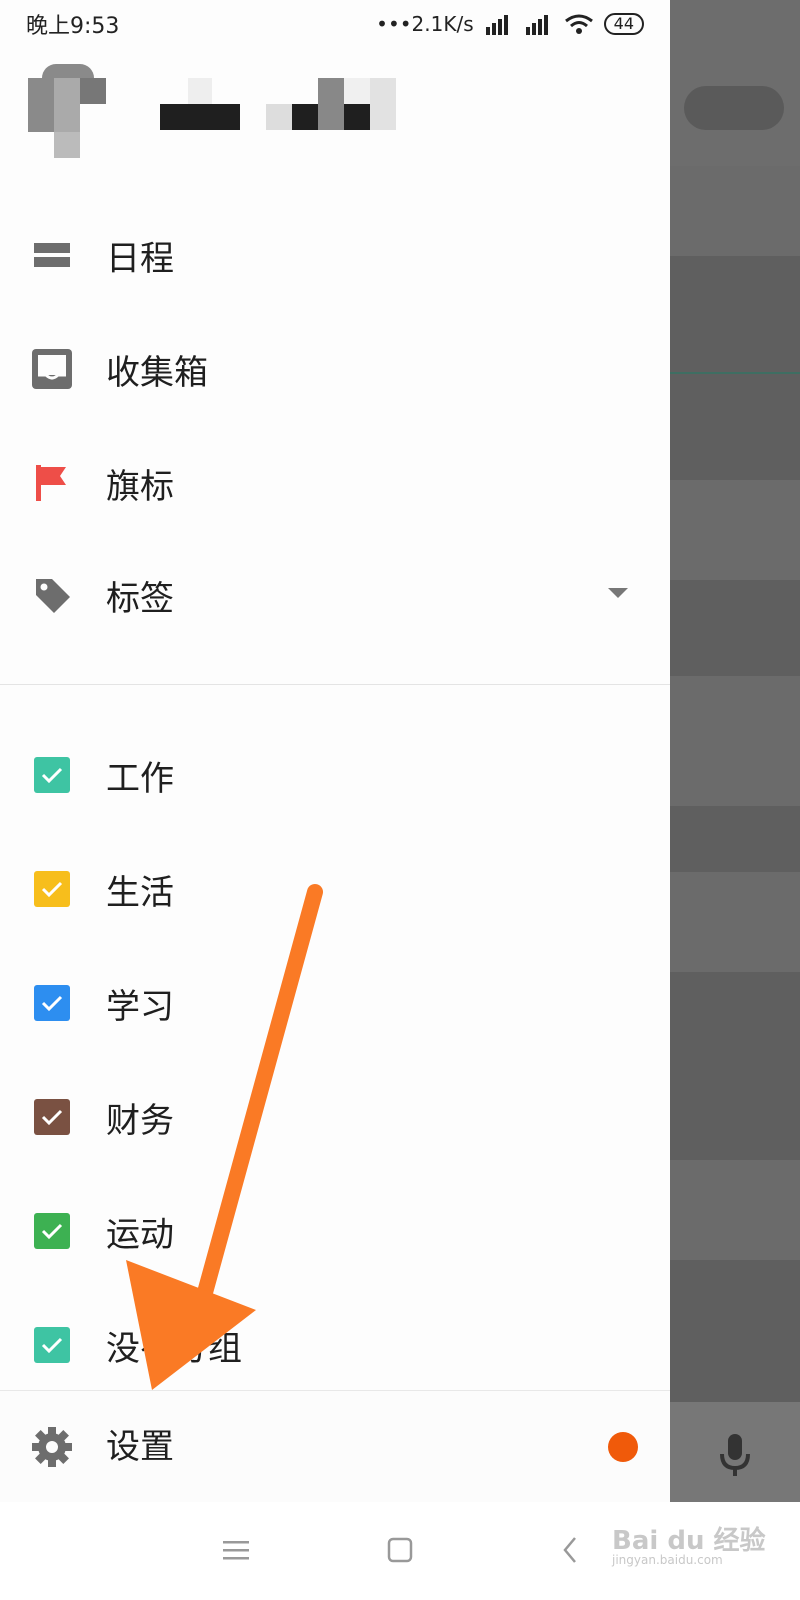 The image size is (800, 1600). I want to click on profile-header, so click(218, 112).